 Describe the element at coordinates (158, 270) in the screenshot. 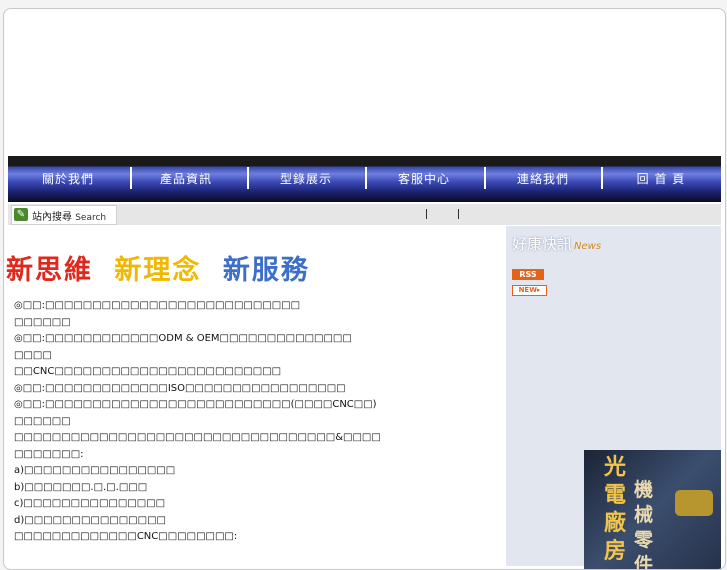

I see `slogan-part-2: 新理念` at that location.